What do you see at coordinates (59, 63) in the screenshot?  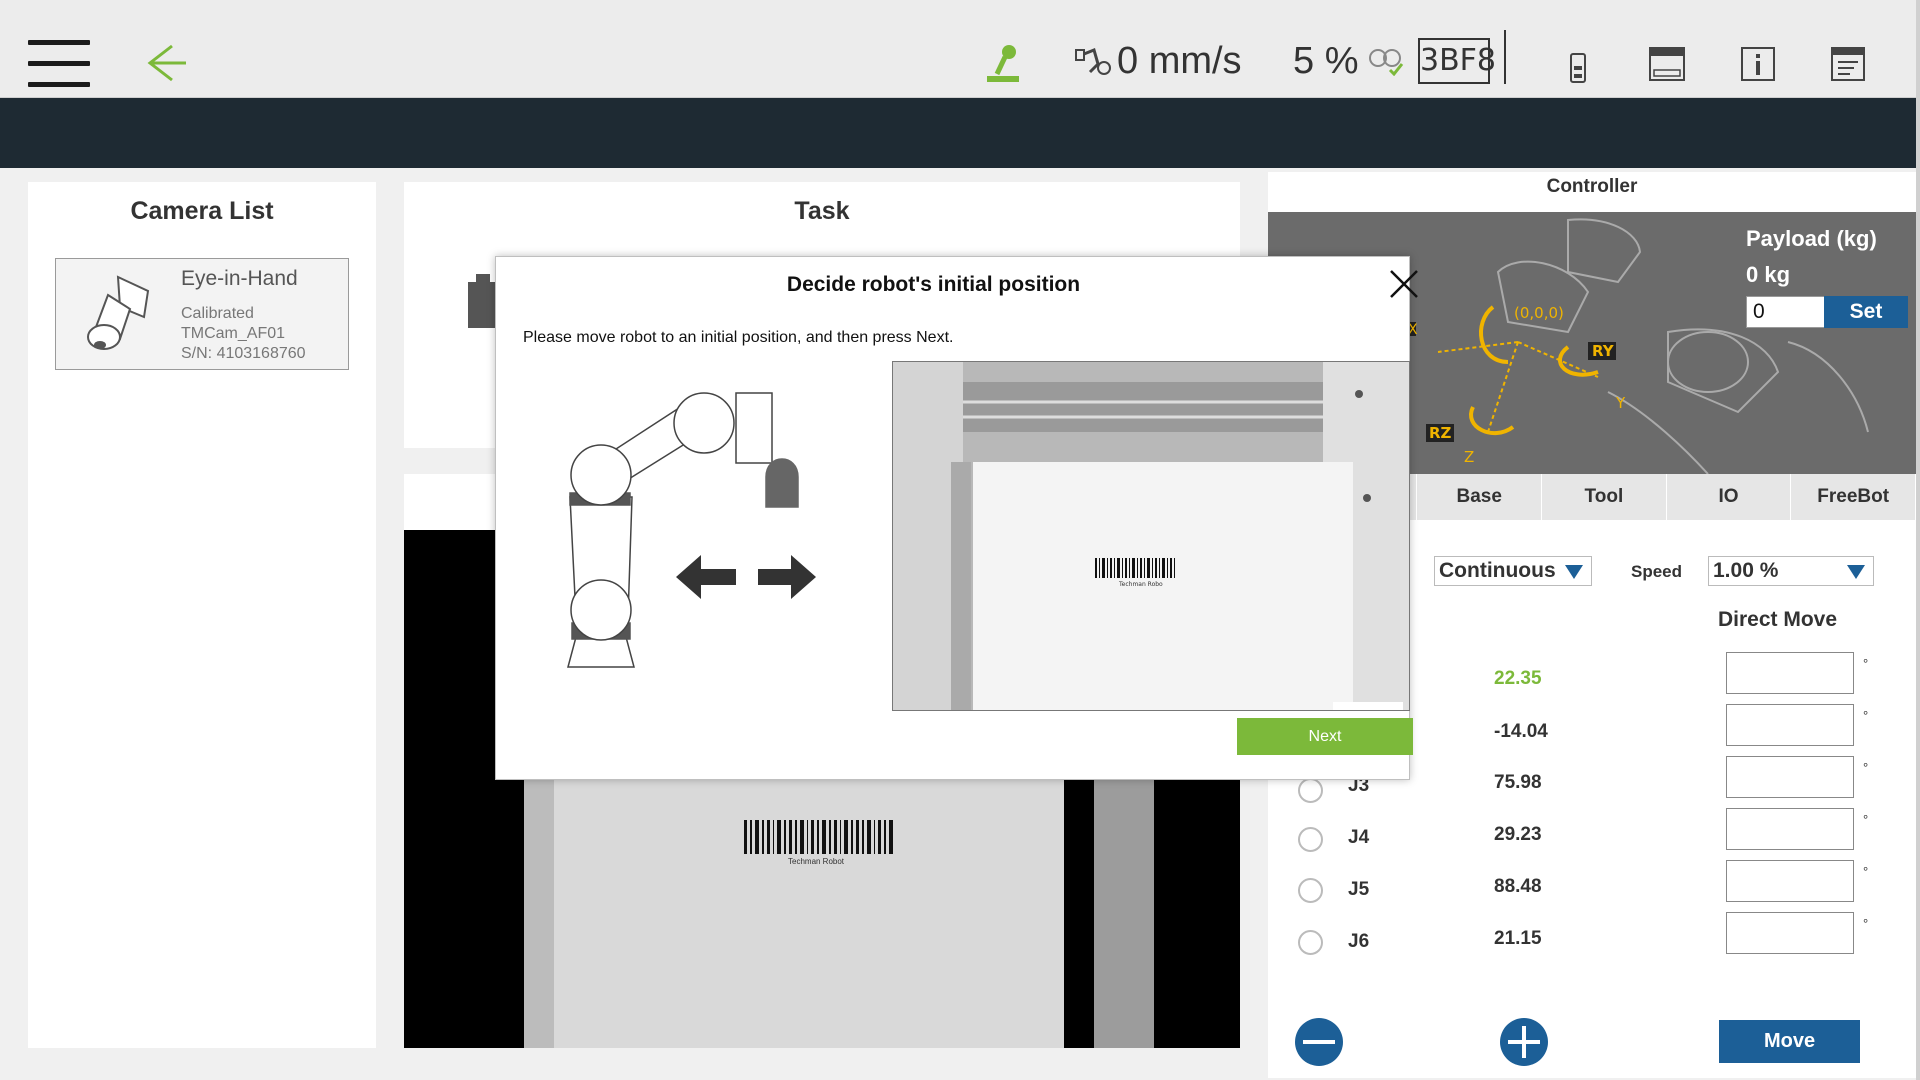 I see `hamburger-menu-icon` at bounding box center [59, 63].